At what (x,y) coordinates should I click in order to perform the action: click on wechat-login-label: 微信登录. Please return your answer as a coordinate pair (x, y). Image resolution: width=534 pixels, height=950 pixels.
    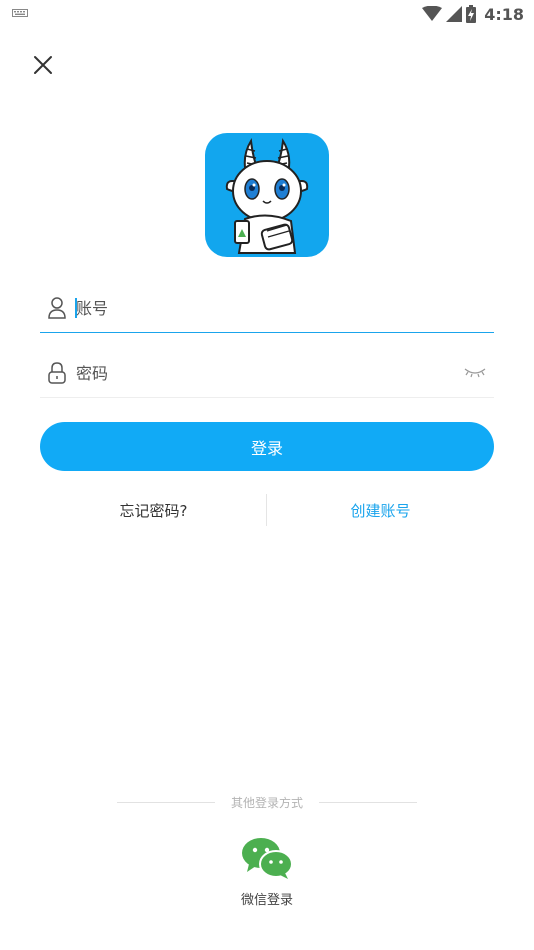
    Looking at the image, I should click on (266, 900).